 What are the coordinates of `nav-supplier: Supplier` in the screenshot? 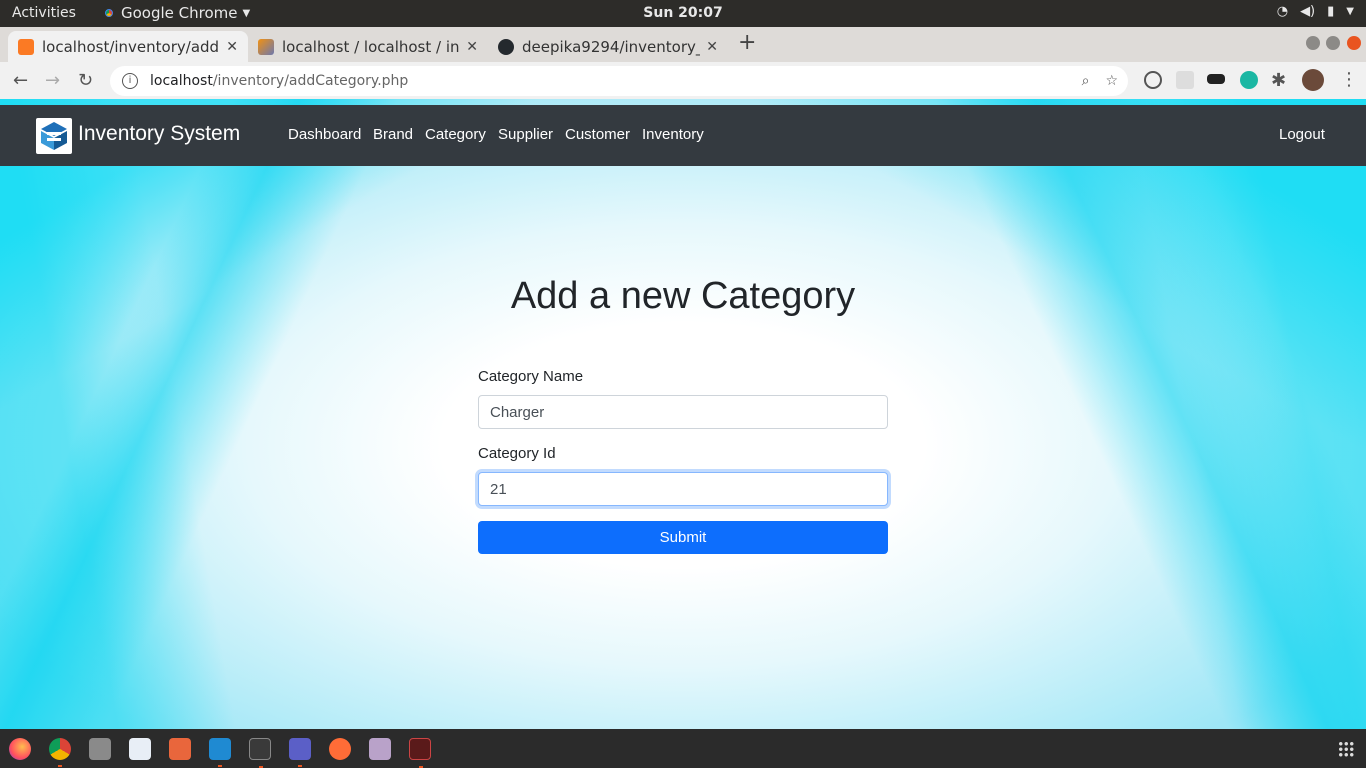 It's located at (525, 134).